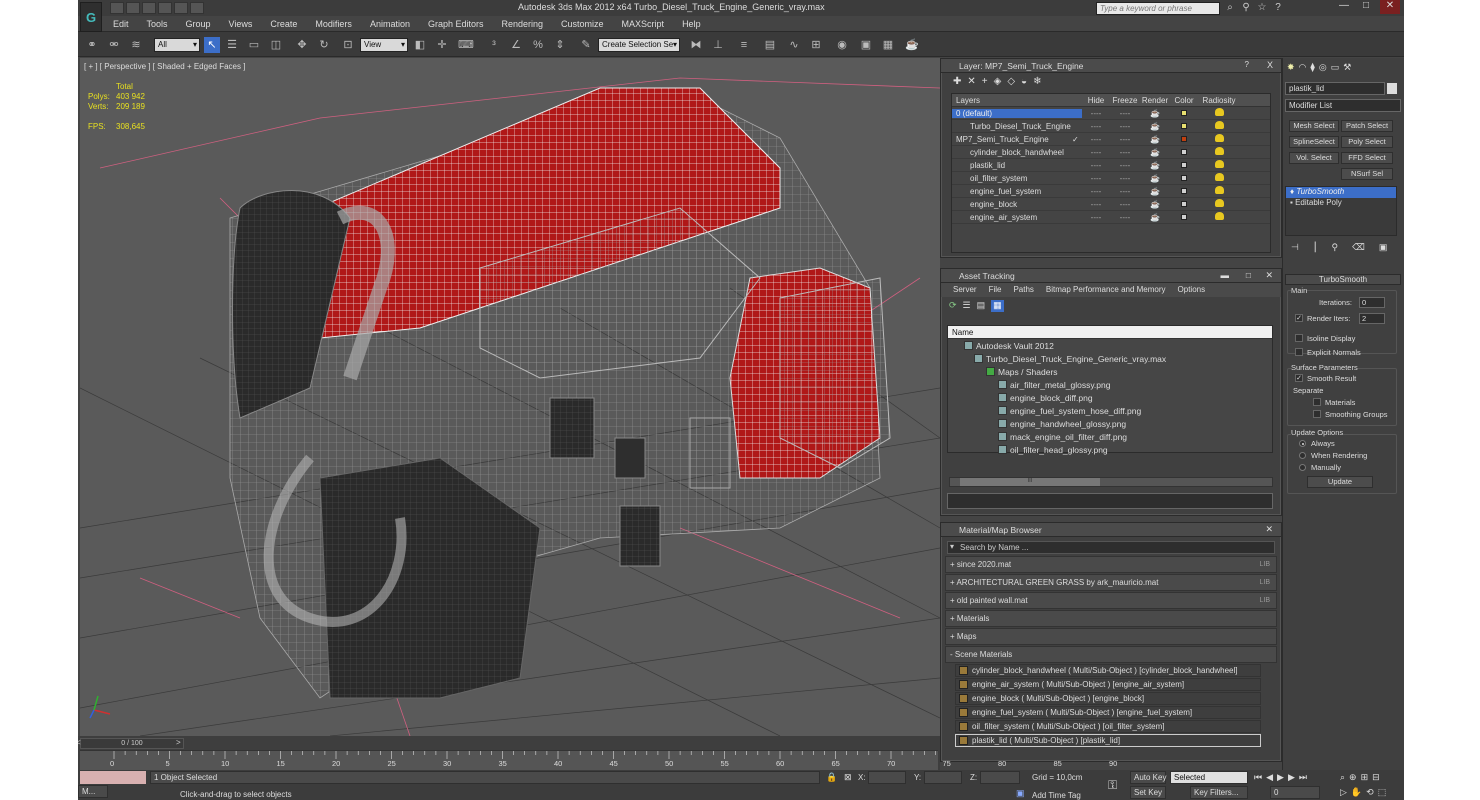 This screenshot has height=800, width=1480. Describe the element at coordinates (276, 45) in the screenshot. I see `window-crossing-icon: ◫` at that location.